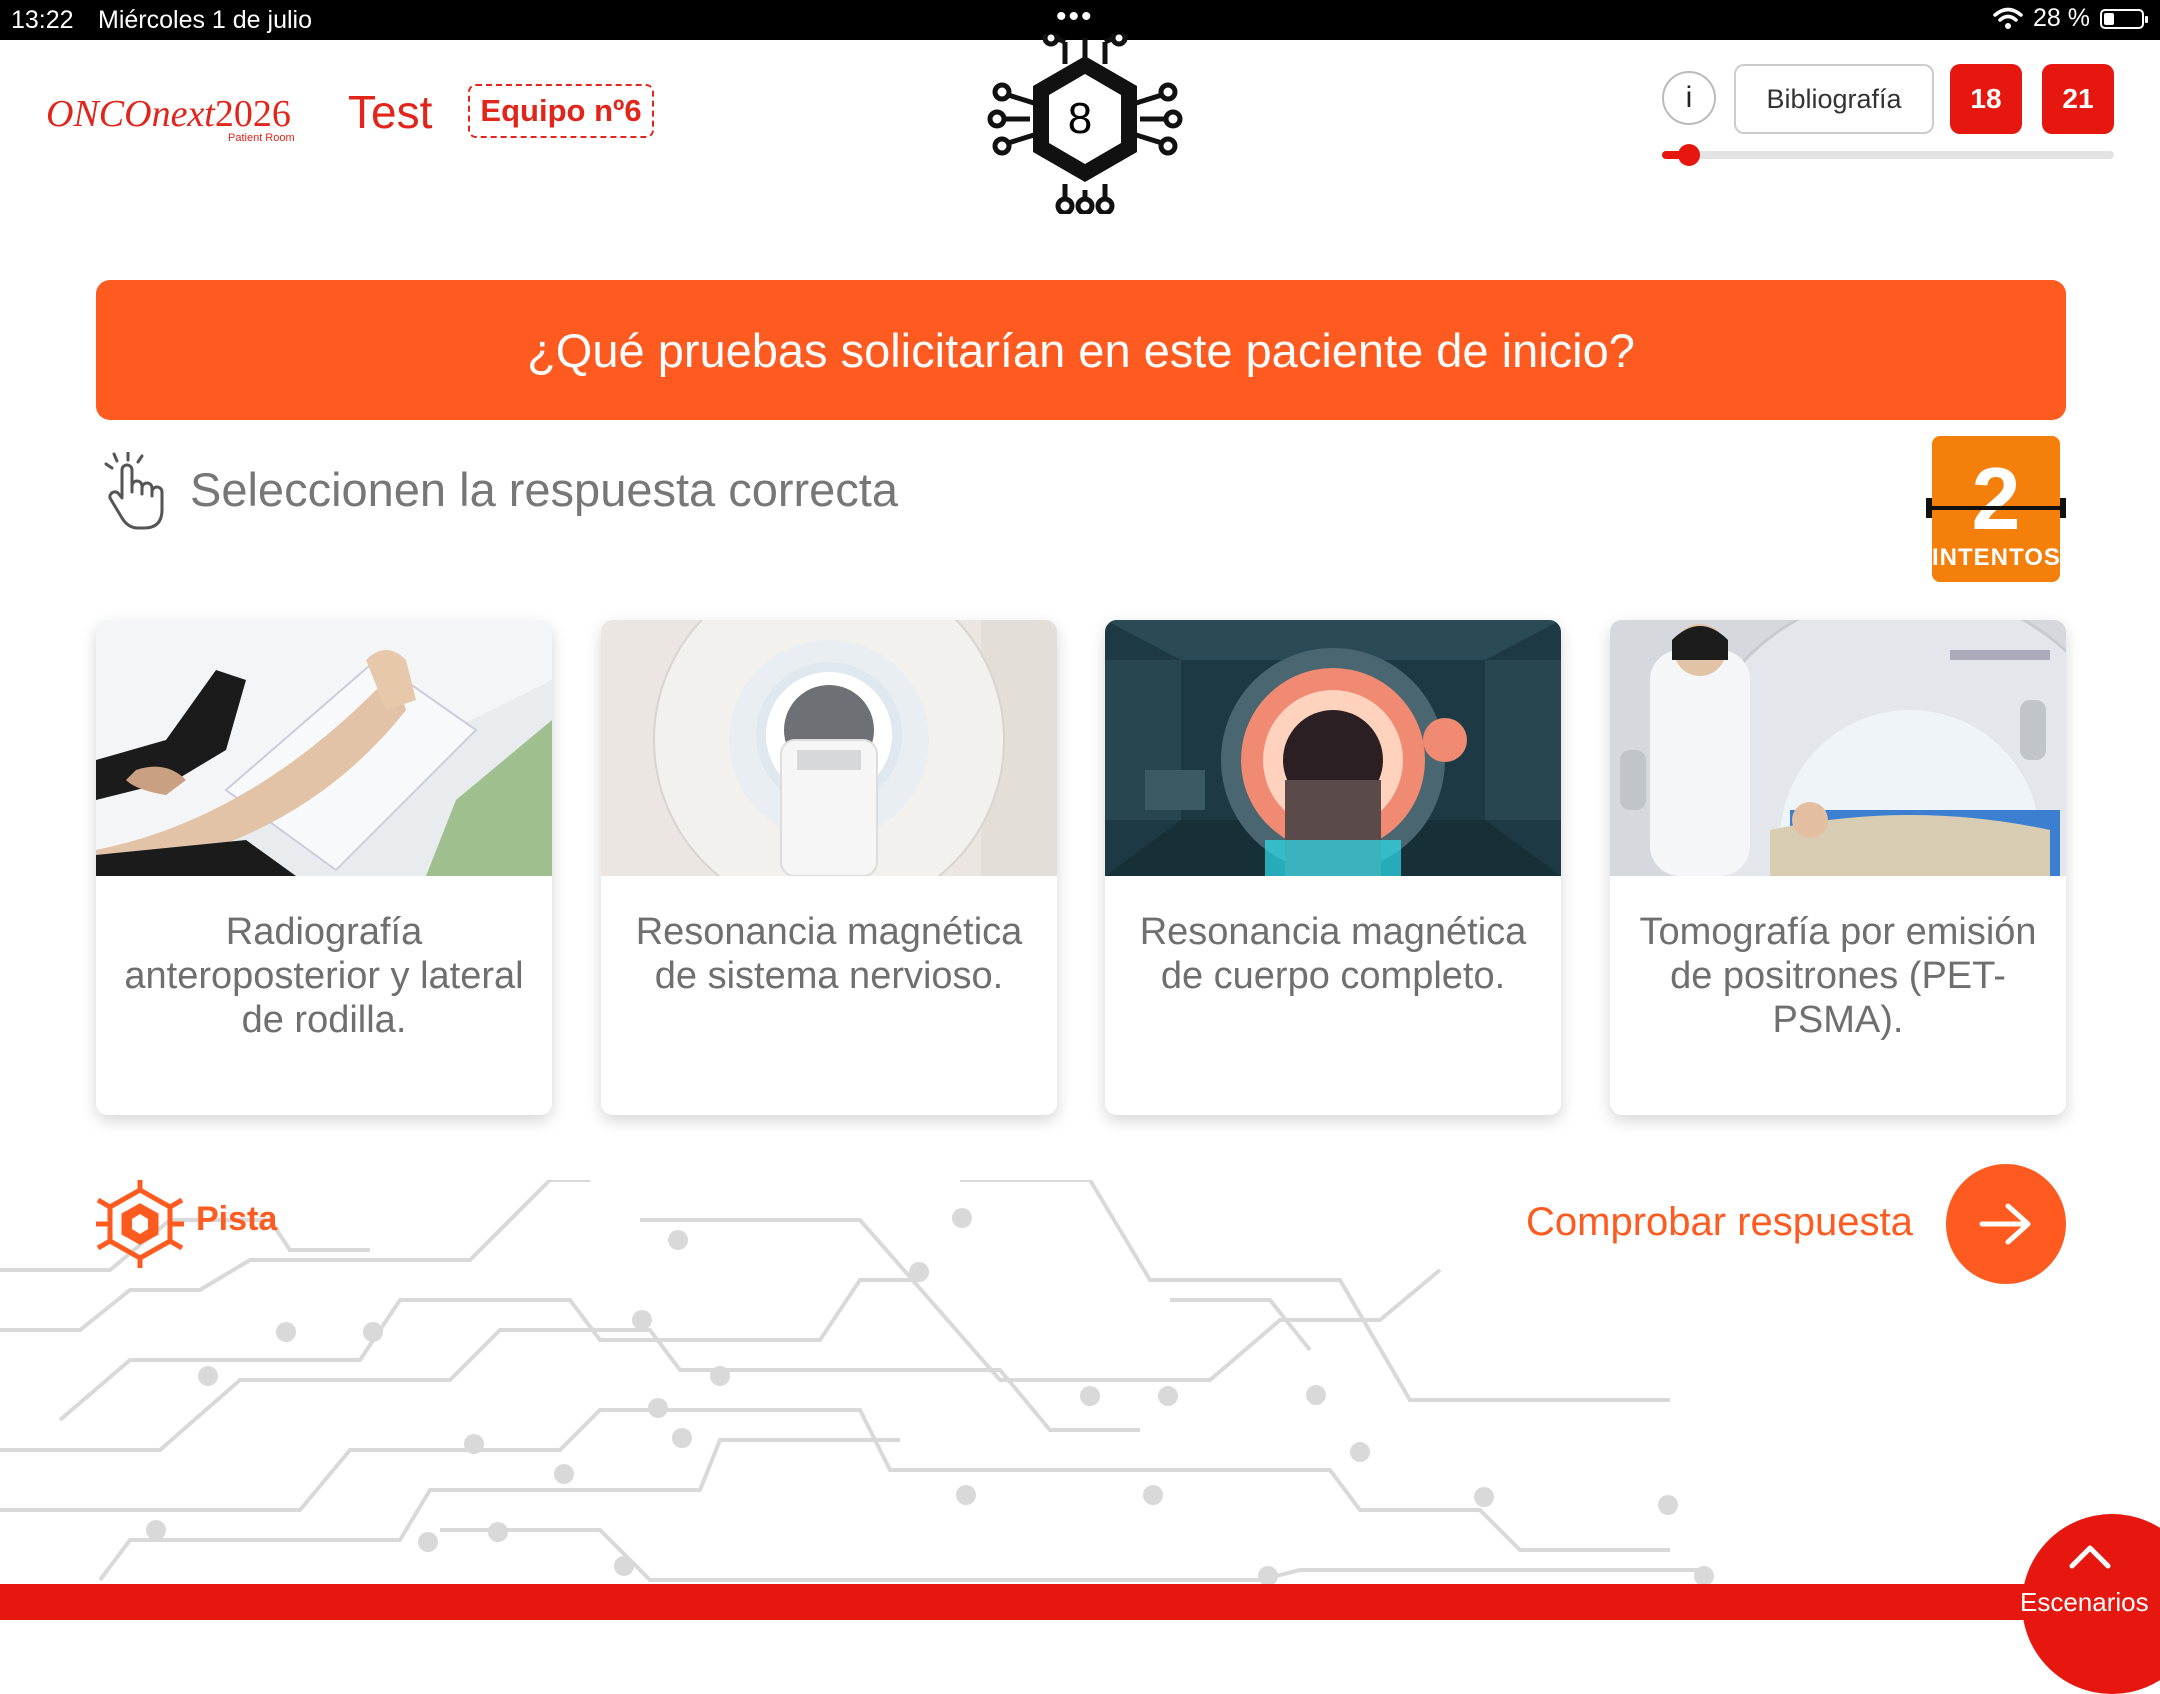  Describe the element at coordinates (261, 138) in the screenshot. I see `logo-subtitle: Patient Room` at that location.